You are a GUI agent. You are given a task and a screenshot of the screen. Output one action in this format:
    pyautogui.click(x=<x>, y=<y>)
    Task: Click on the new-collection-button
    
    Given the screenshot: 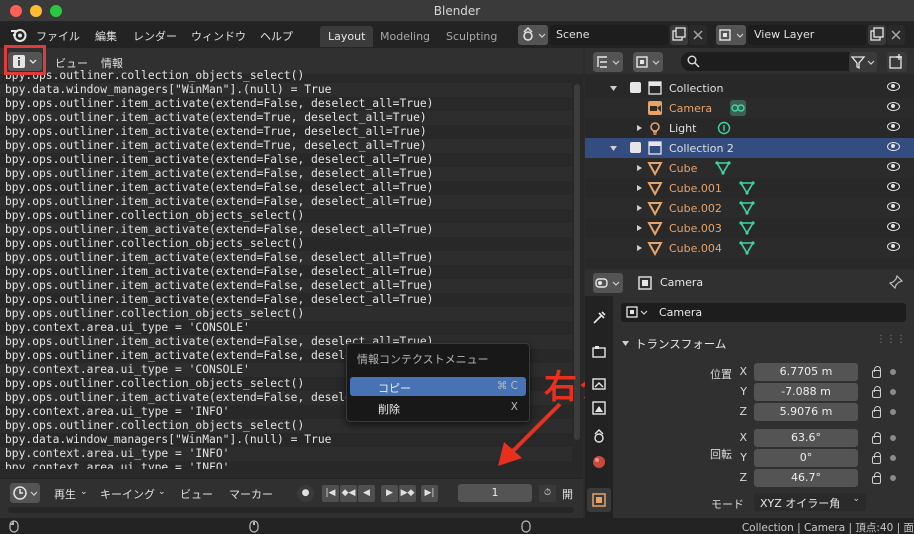 What is the action you would take?
    pyautogui.click(x=897, y=62)
    